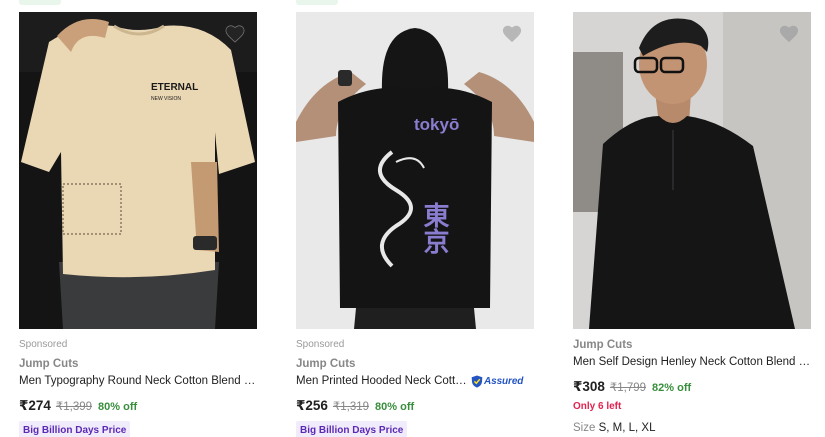  Describe the element at coordinates (627, 428) in the screenshot. I see `sizes-value: S, M, L, XL` at that location.